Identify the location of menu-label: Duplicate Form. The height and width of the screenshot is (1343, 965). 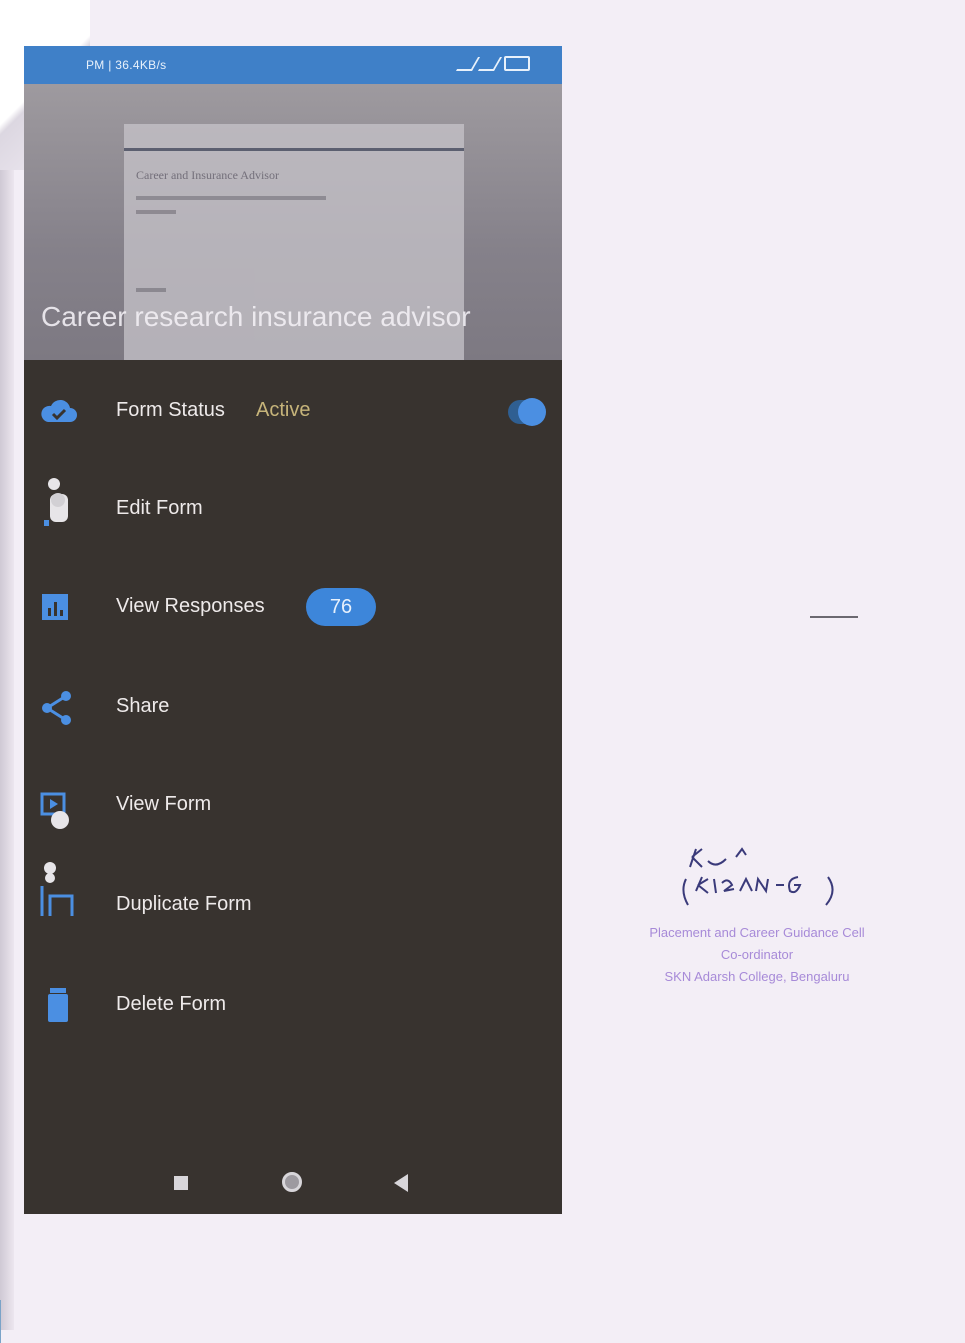
(184, 904).